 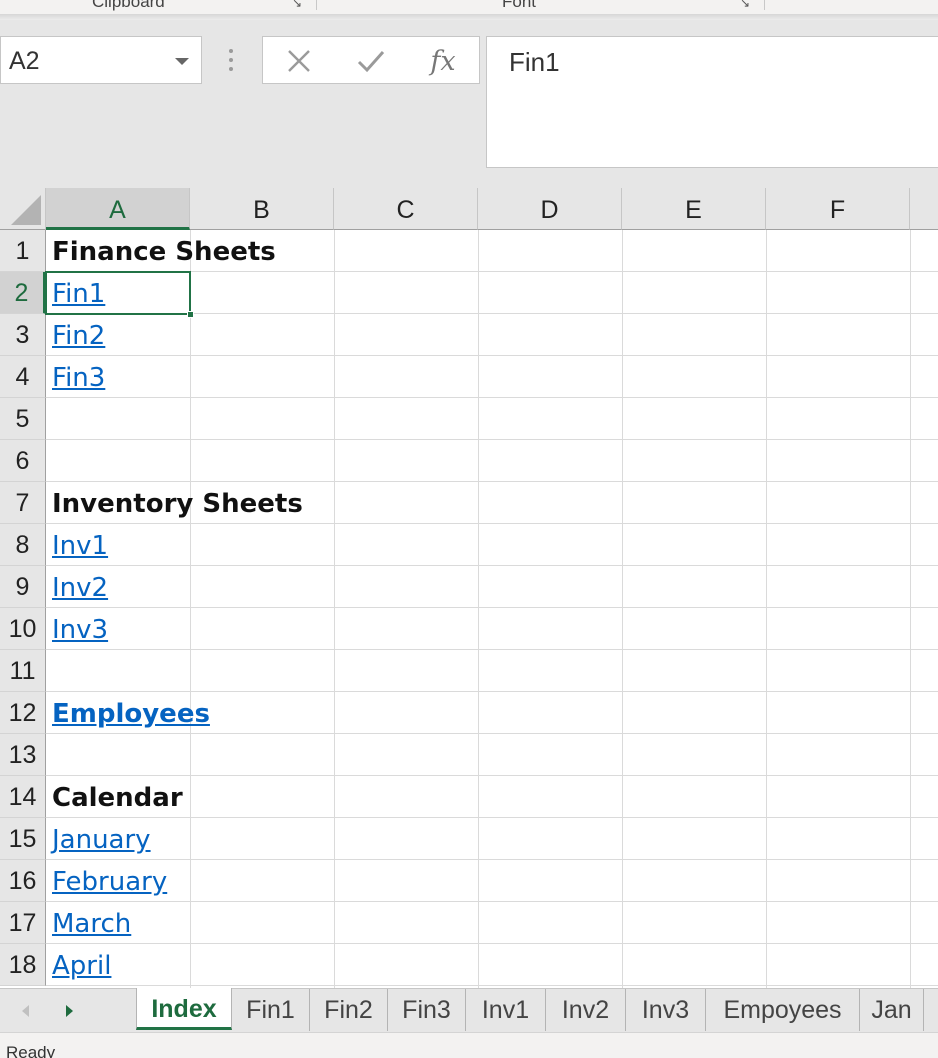 What do you see at coordinates (712, 102) in the screenshot?
I see `formula-input: Fin1` at bounding box center [712, 102].